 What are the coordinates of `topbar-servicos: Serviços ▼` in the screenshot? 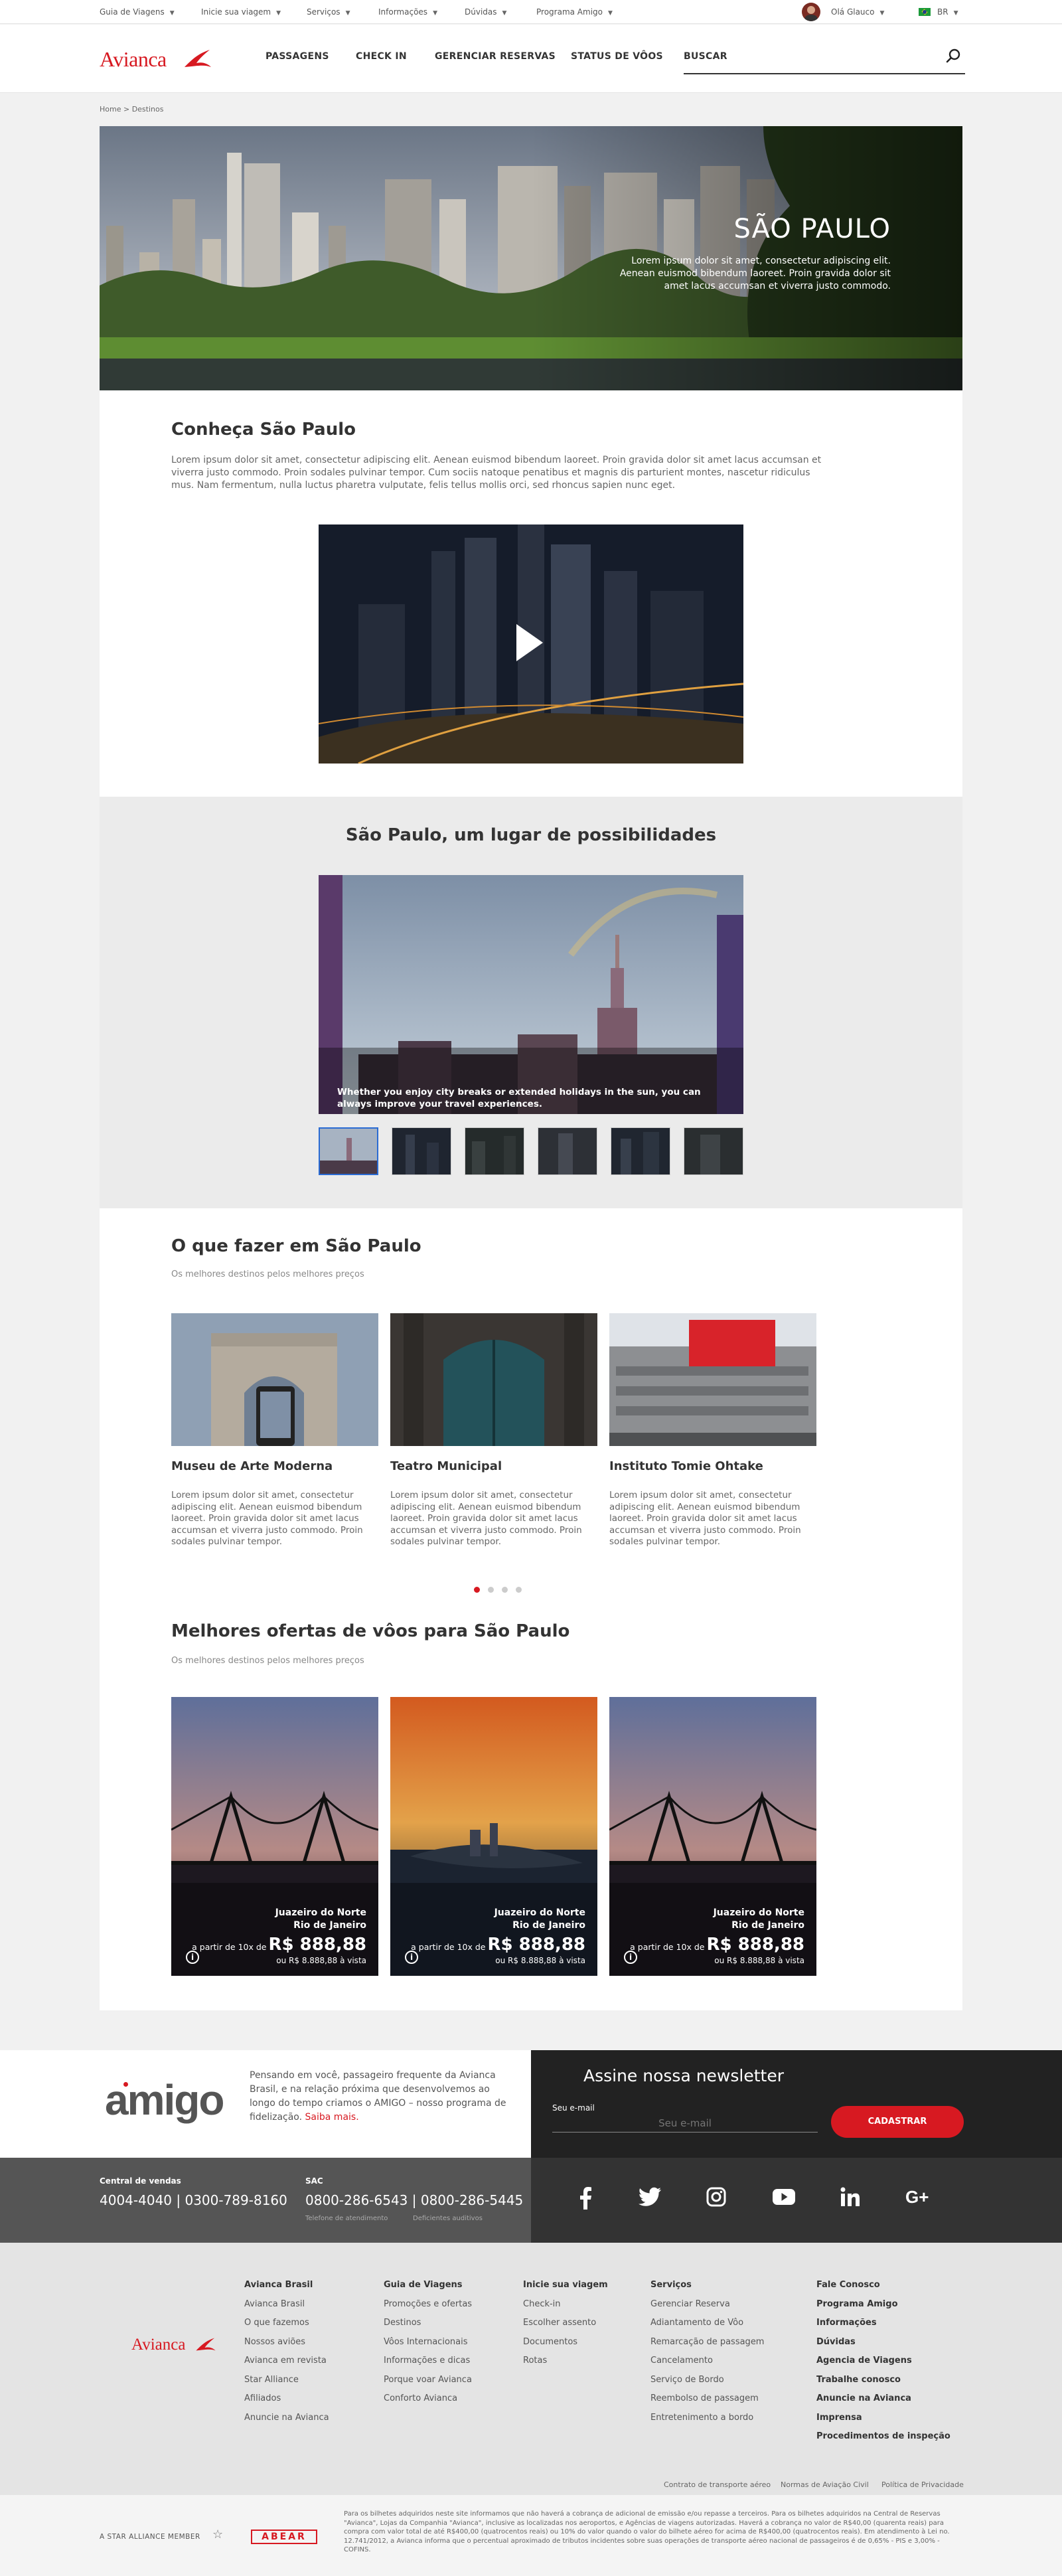 It's located at (328, 12).